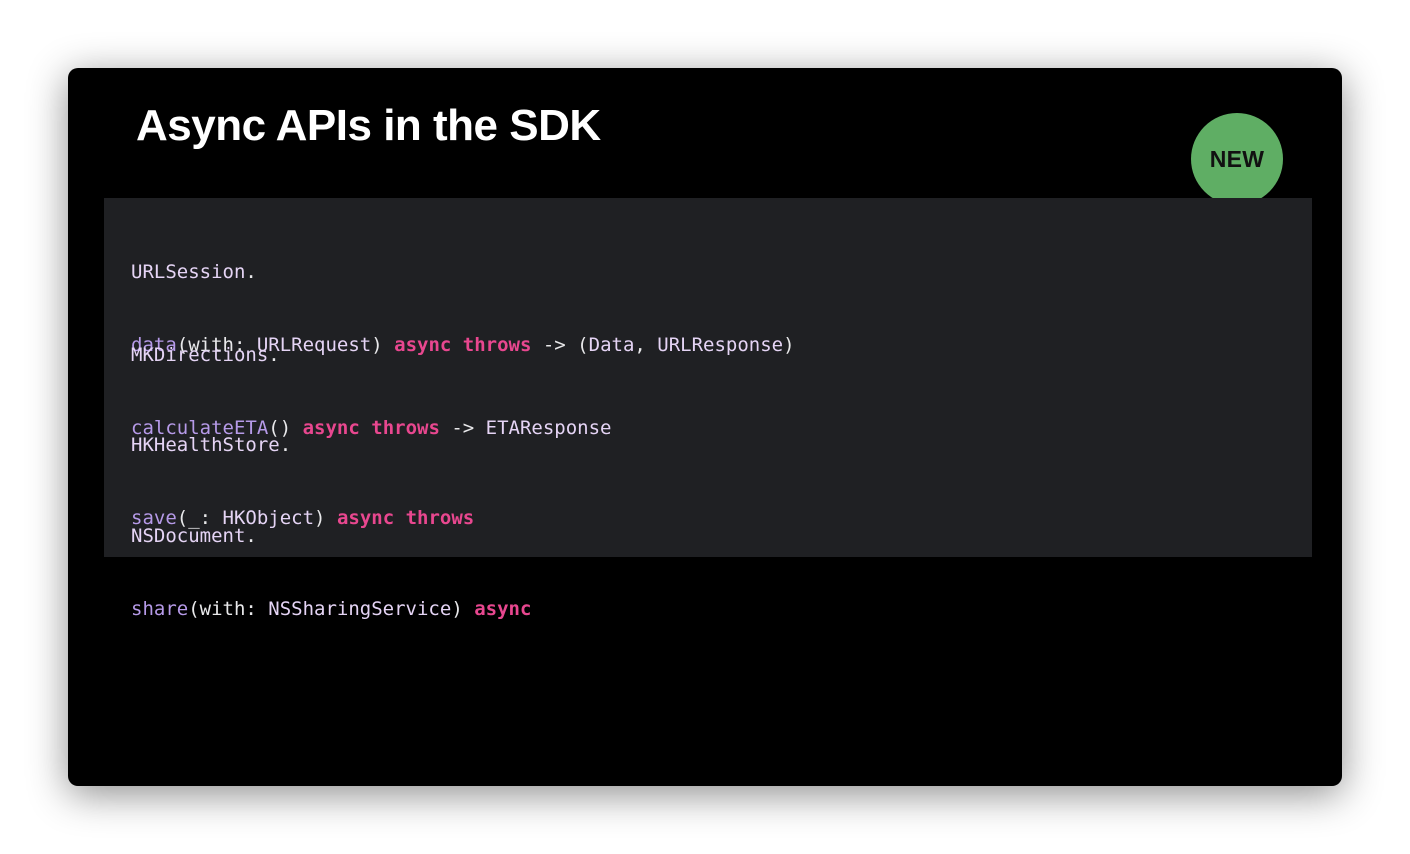  What do you see at coordinates (205, 445) in the screenshot?
I see `code-token-type: HKHealthStore` at bounding box center [205, 445].